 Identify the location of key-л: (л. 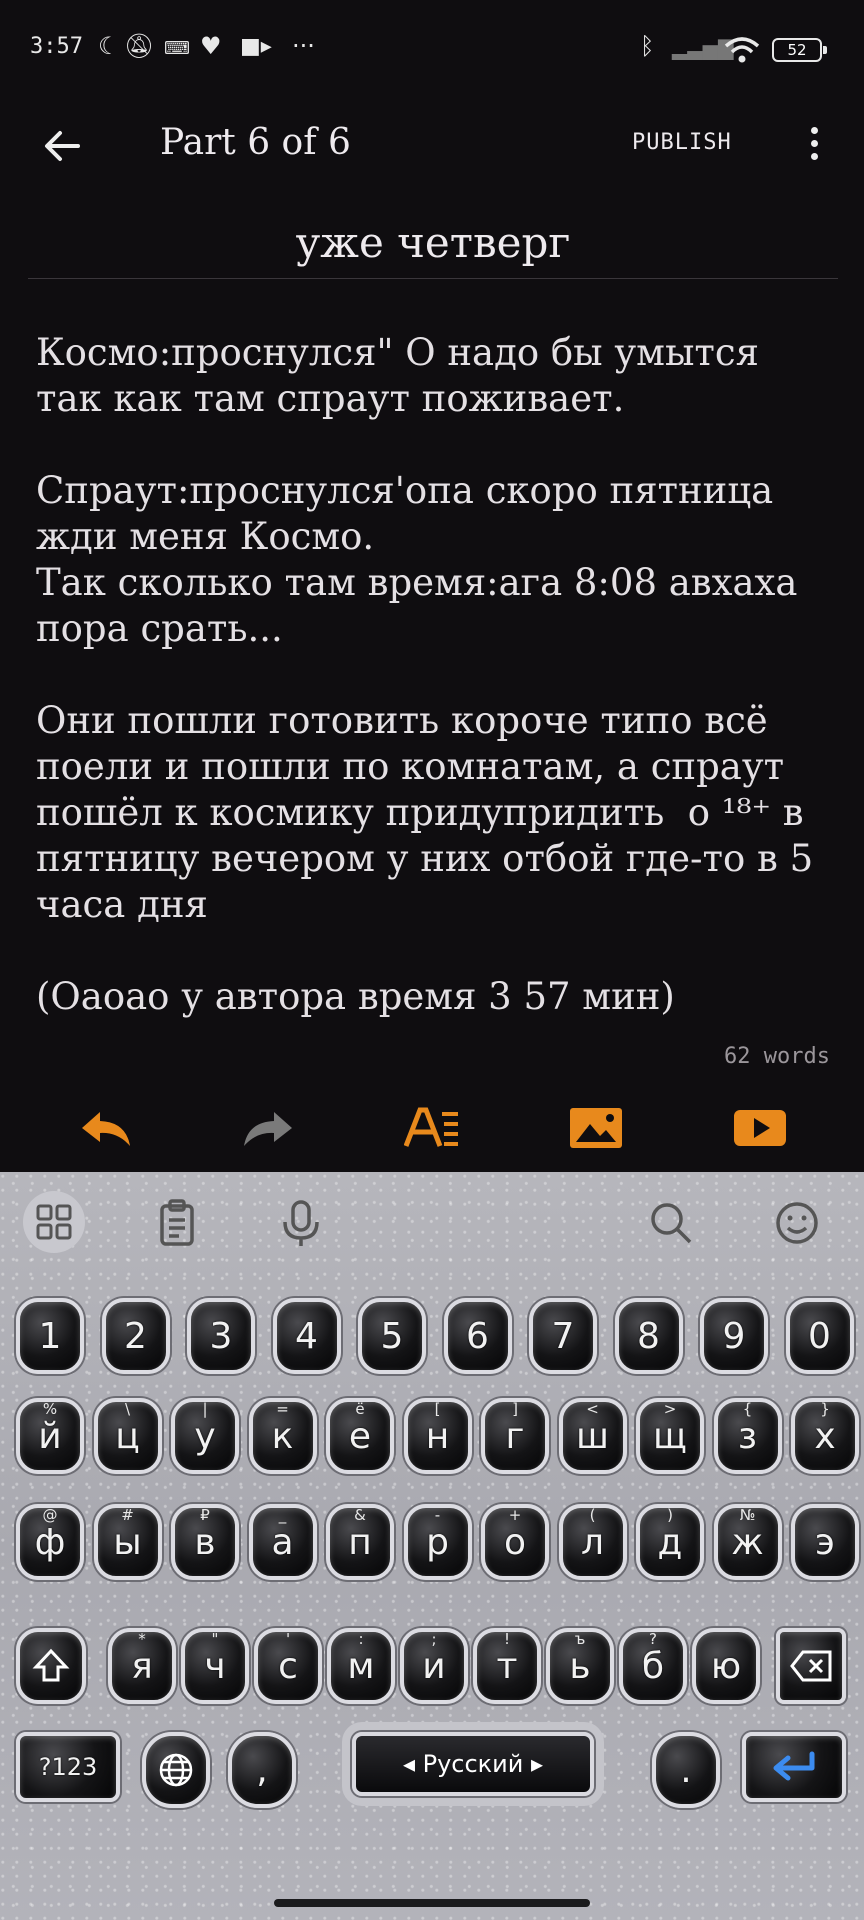
(592, 1542).